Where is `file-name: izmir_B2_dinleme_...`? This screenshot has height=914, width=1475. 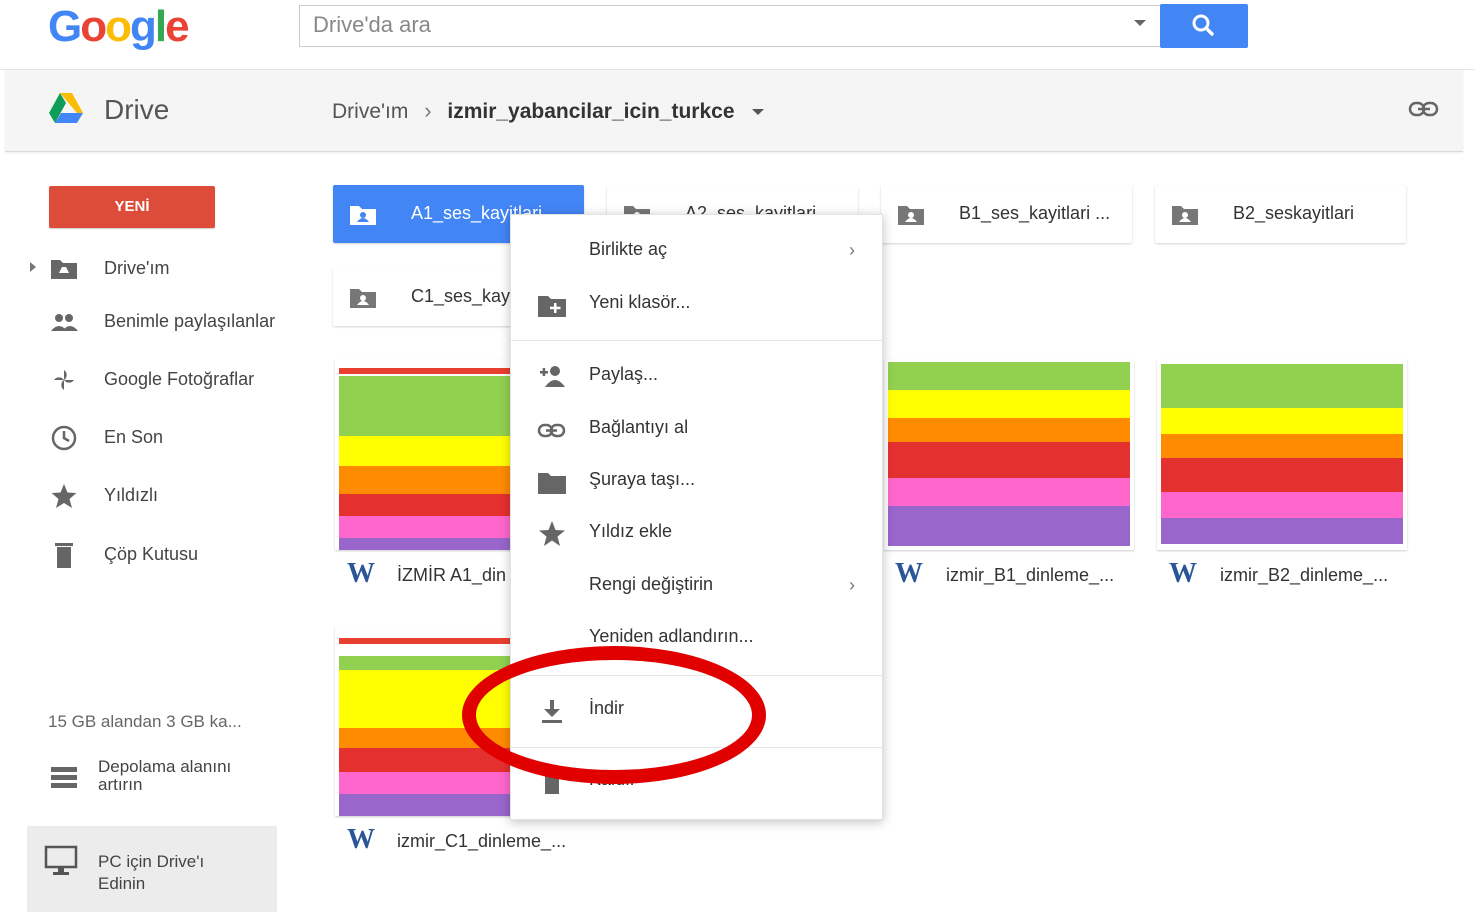 file-name: izmir_B2_dinleme_... is located at coordinates (1304, 575).